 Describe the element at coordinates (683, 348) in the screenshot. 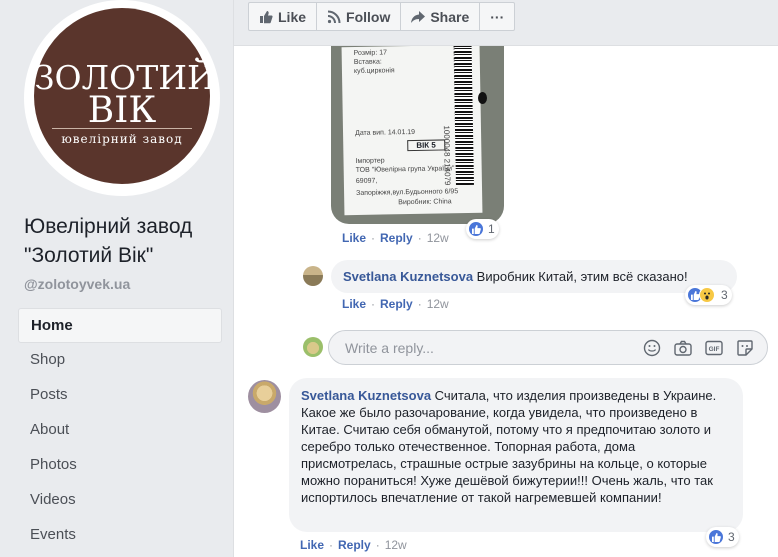

I see `camera-icon` at that location.